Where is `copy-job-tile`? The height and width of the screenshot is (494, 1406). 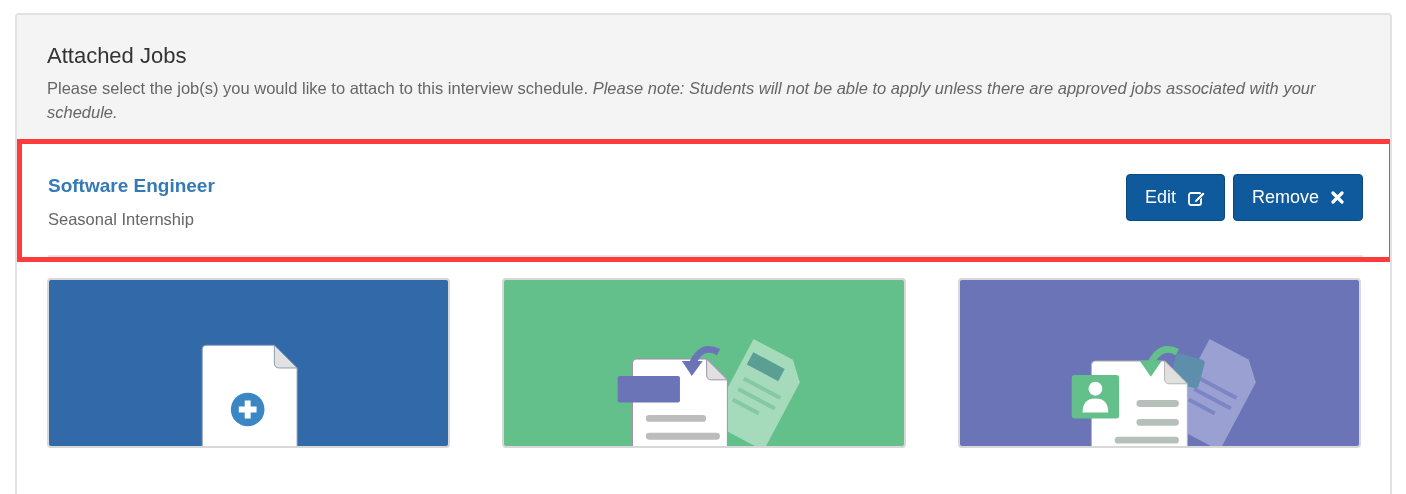 copy-job-tile is located at coordinates (704, 363).